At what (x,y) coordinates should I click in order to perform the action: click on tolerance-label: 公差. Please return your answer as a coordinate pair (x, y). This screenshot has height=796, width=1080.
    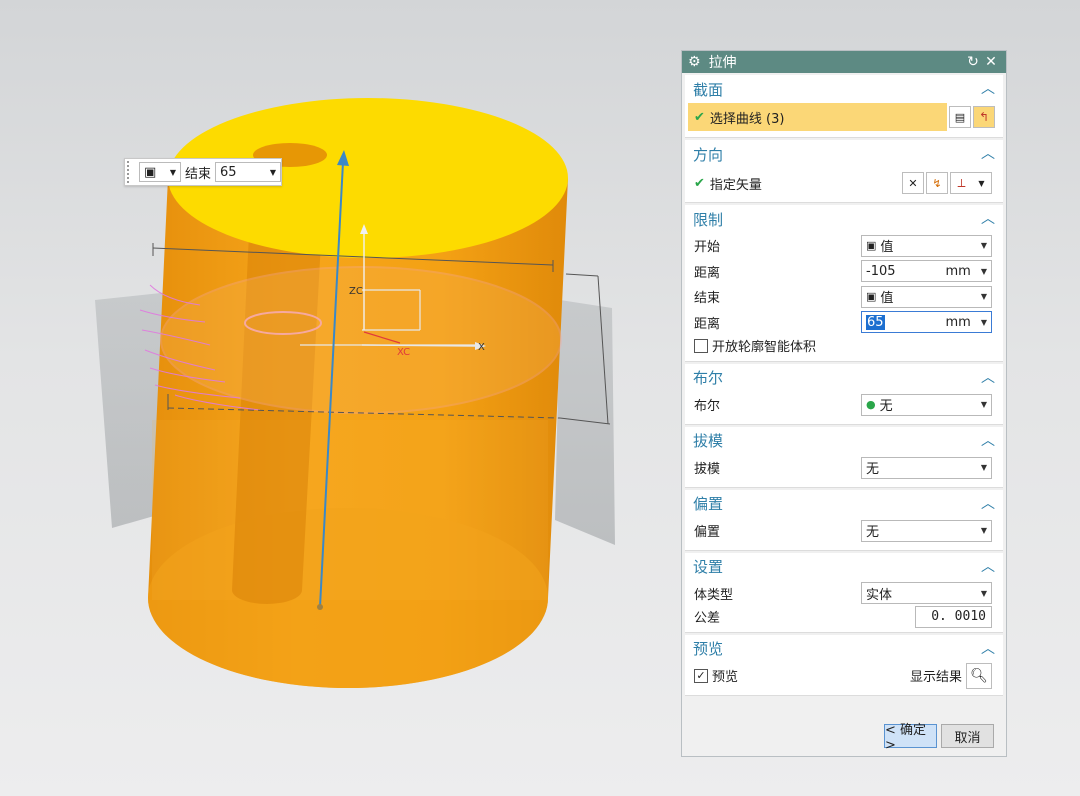
    Looking at the image, I should click on (707, 619).